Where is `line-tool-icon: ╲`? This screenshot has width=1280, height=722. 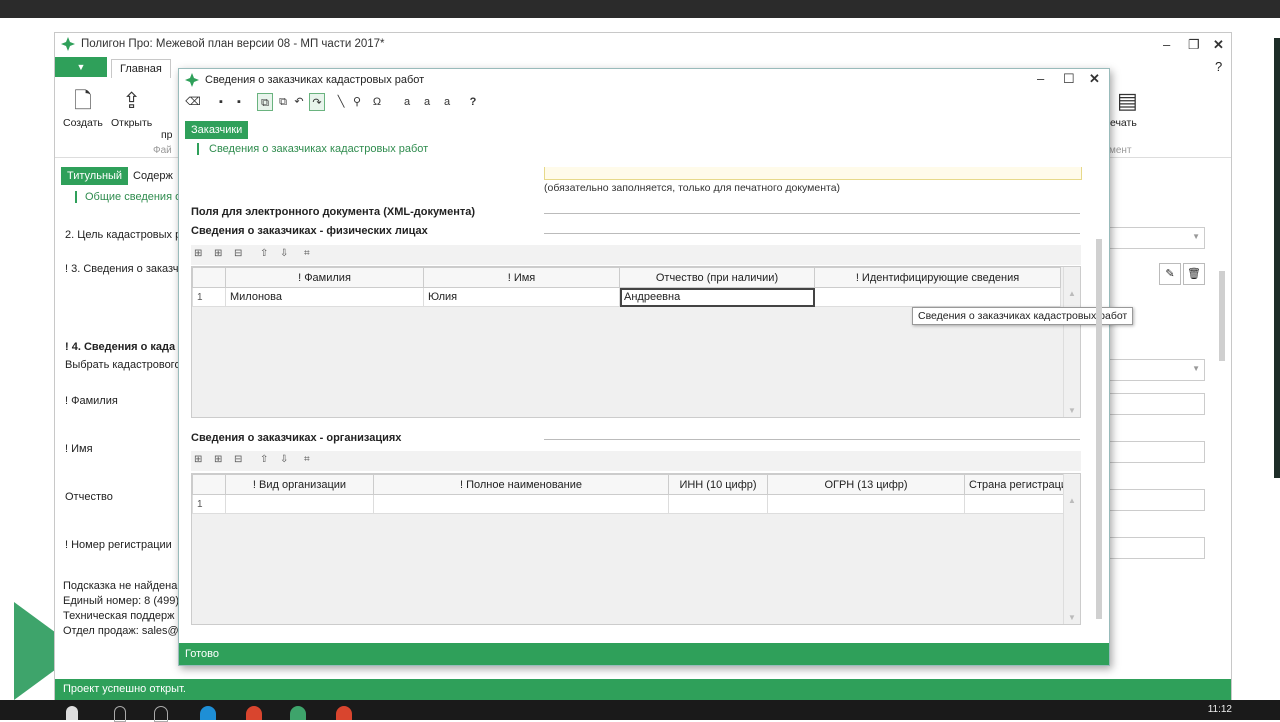
line-tool-icon: ╲ is located at coordinates (341, 102).